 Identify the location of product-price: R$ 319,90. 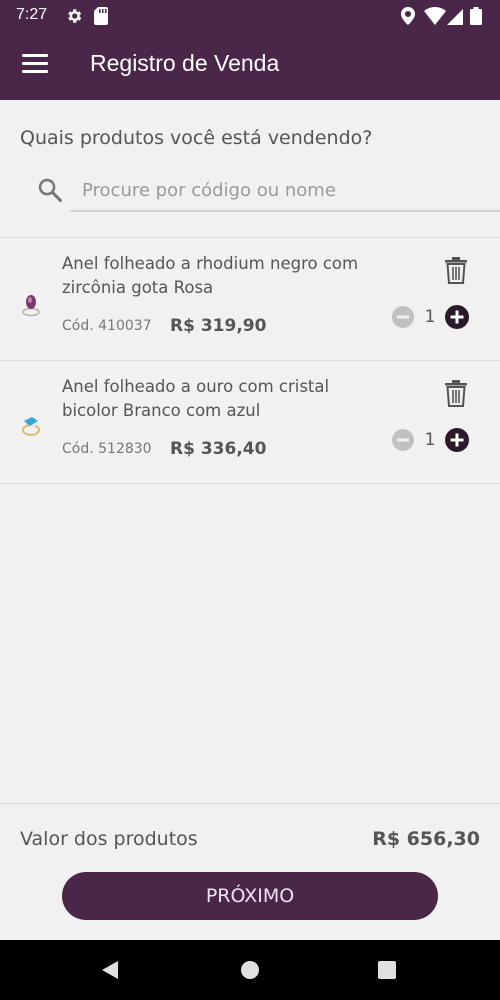
(218, 326).